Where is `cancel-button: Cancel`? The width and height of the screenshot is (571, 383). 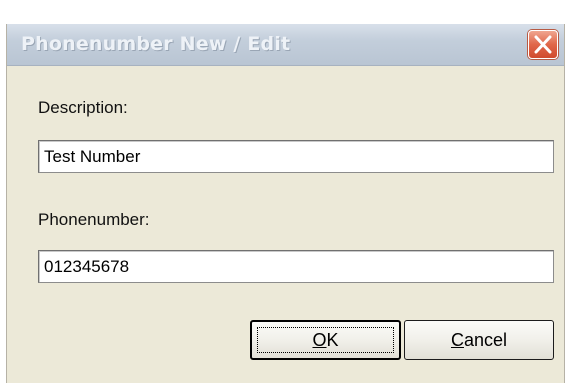 cancel-button: Cancel is located at coordinates (479, 340).